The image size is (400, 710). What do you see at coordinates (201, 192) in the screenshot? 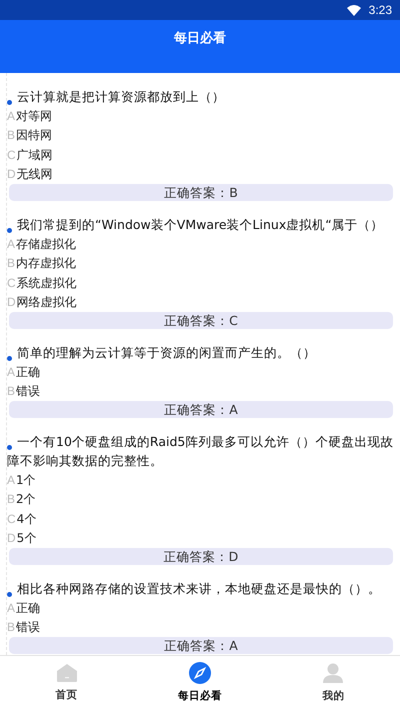
I see `correct-answer-bar: 正确答案：B` at bounding box center [201, 192].